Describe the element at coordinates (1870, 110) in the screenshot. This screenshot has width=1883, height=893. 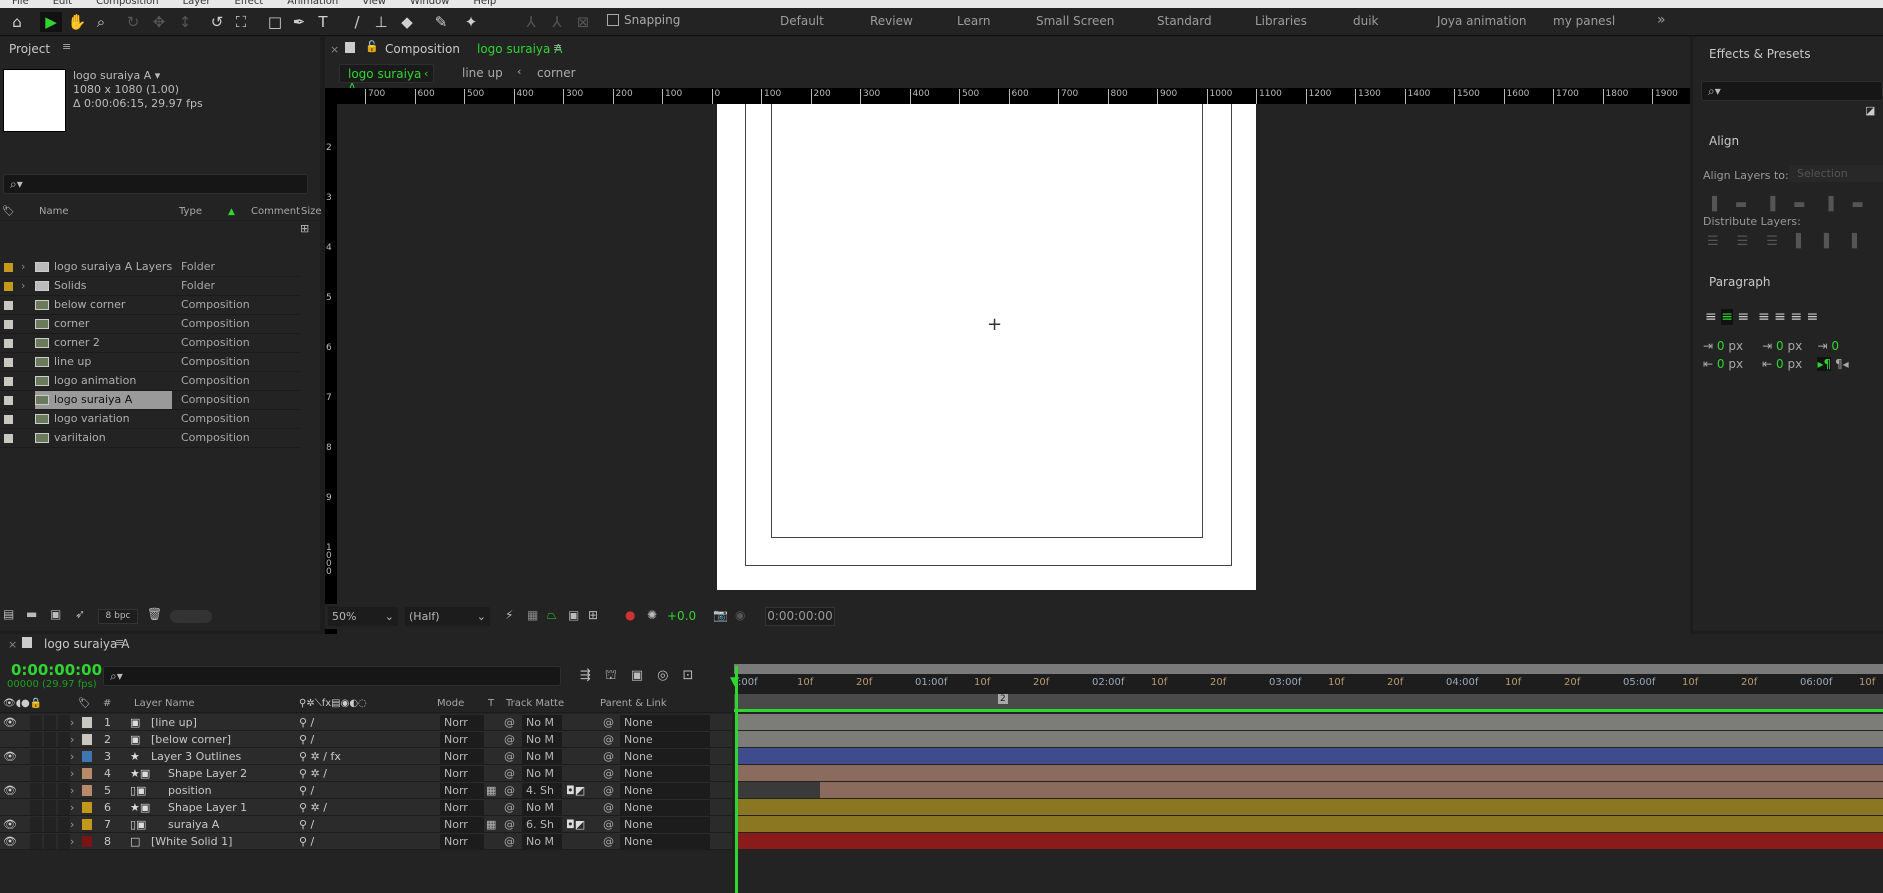
I see `new-preset-icon: ◪` at that location.